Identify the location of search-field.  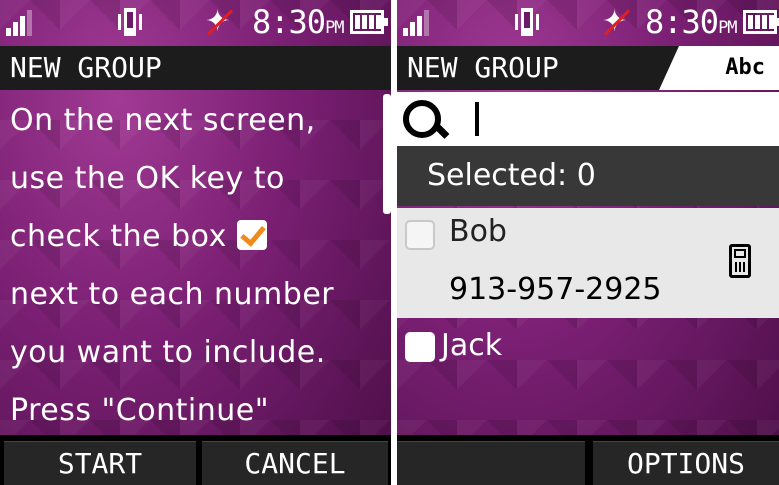
(588, 119).